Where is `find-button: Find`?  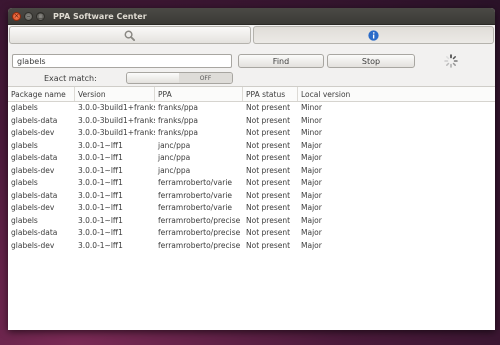 find-button: Find is located at coordinates (281, 61).